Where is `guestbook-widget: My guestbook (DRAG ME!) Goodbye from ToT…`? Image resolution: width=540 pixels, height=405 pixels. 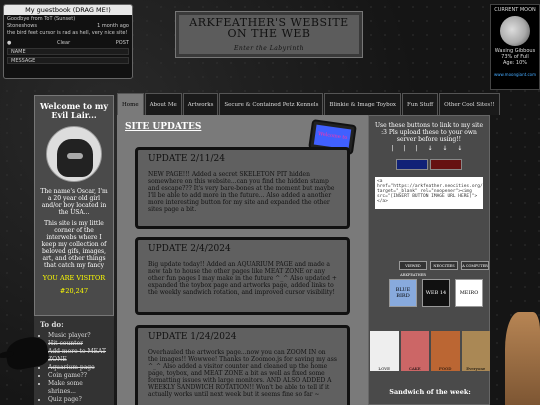 guestbook-widget: My guestbook (DRAG ME!) Goodbye from ToT… is located at coordinates (68, 41).